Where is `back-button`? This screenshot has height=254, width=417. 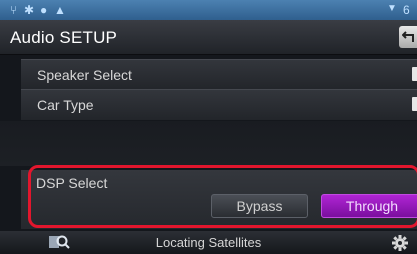 back-button is located at coordinates (408, 37).